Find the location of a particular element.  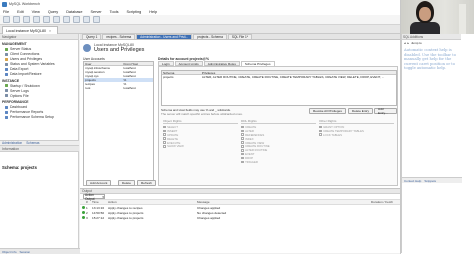

nav-label: Options File is located at coordinates (19, 95).